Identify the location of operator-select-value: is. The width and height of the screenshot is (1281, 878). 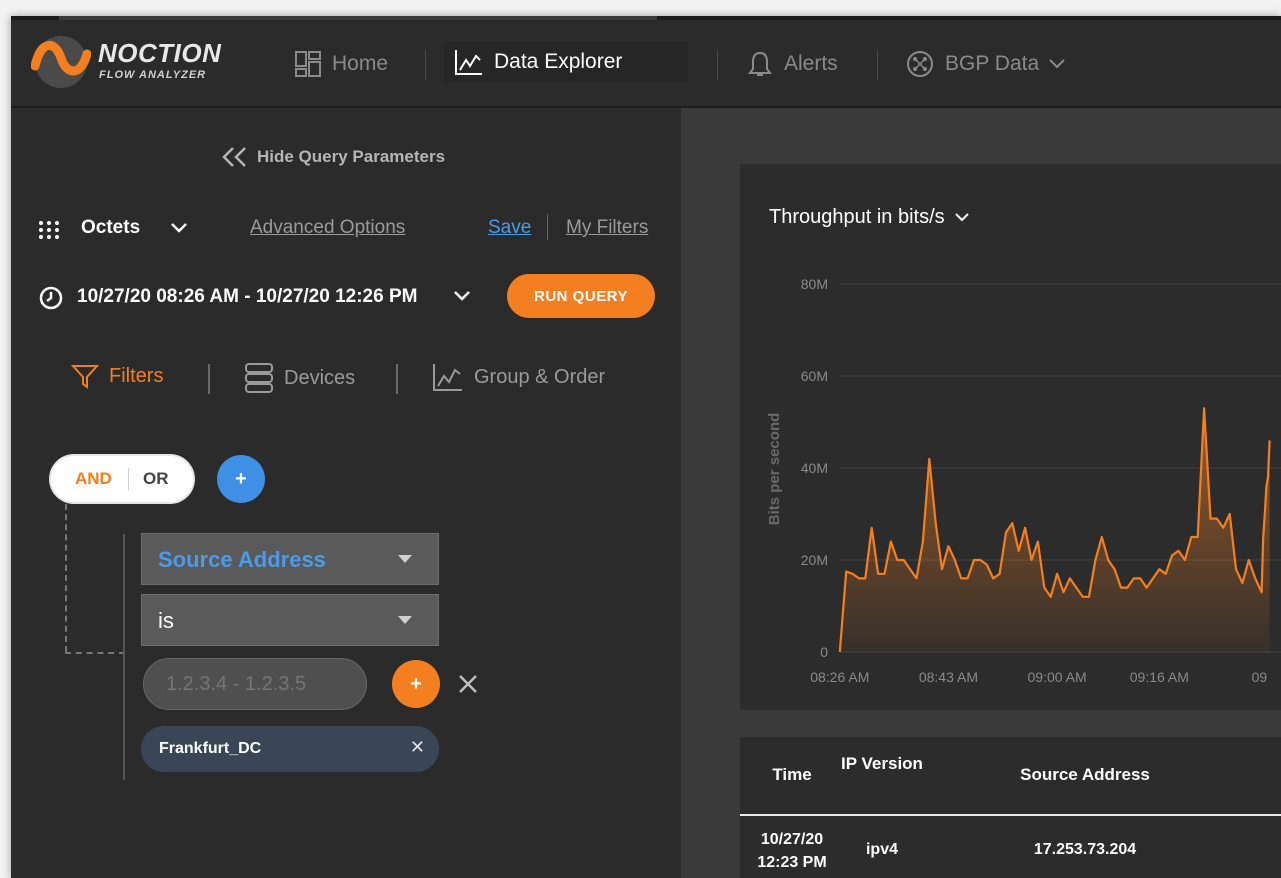
(166, 620).